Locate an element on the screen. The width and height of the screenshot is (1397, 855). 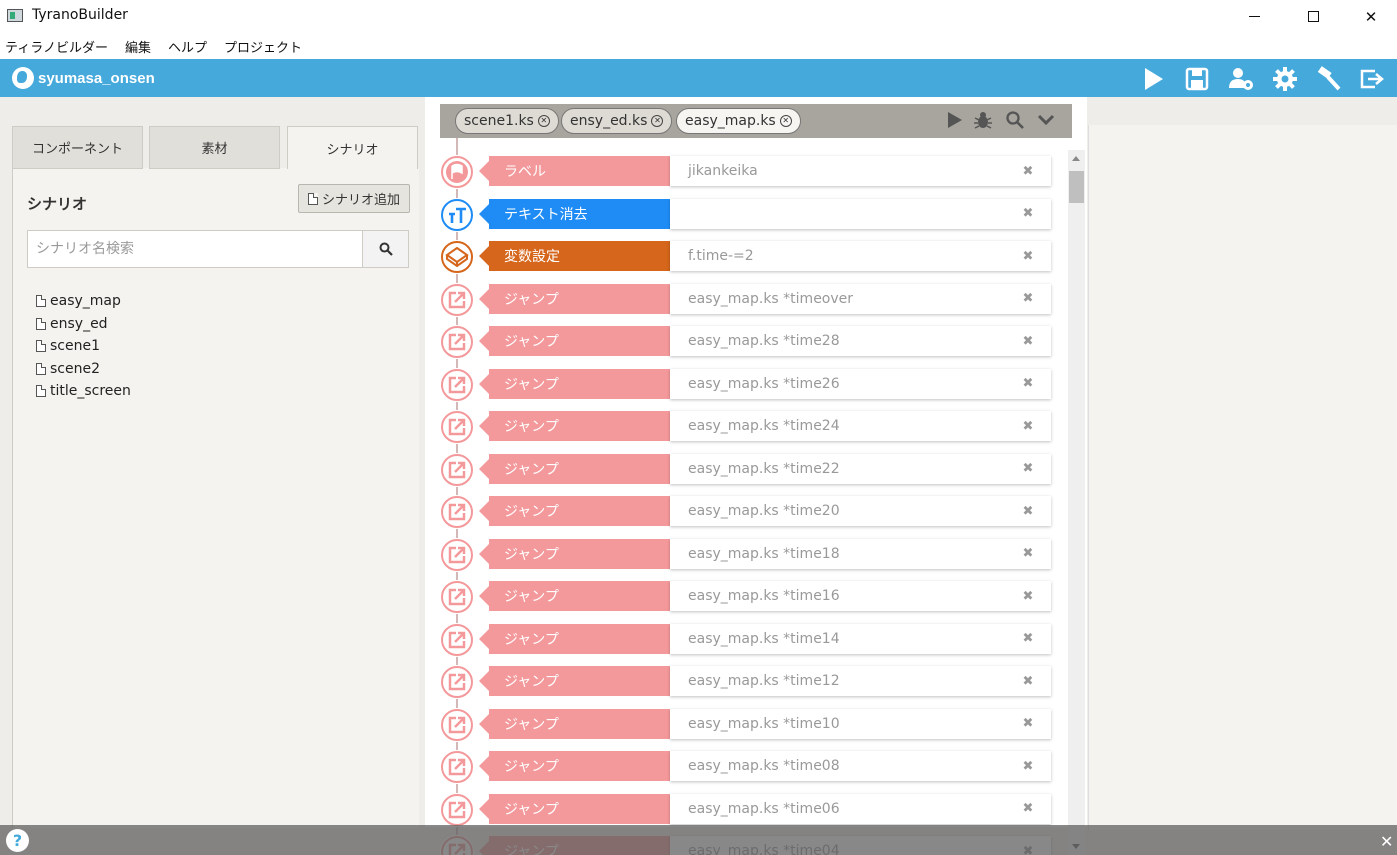
component-value: easy_map.ks *time12 is located at coordinates (860, 681).